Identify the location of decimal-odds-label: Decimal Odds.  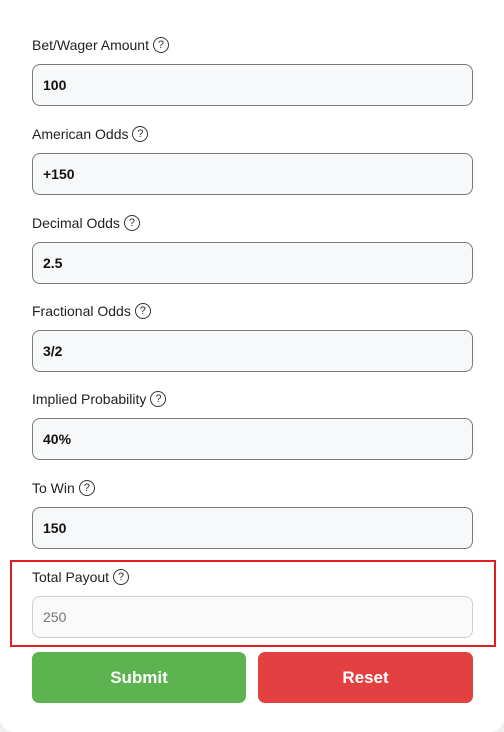
(76, 223).